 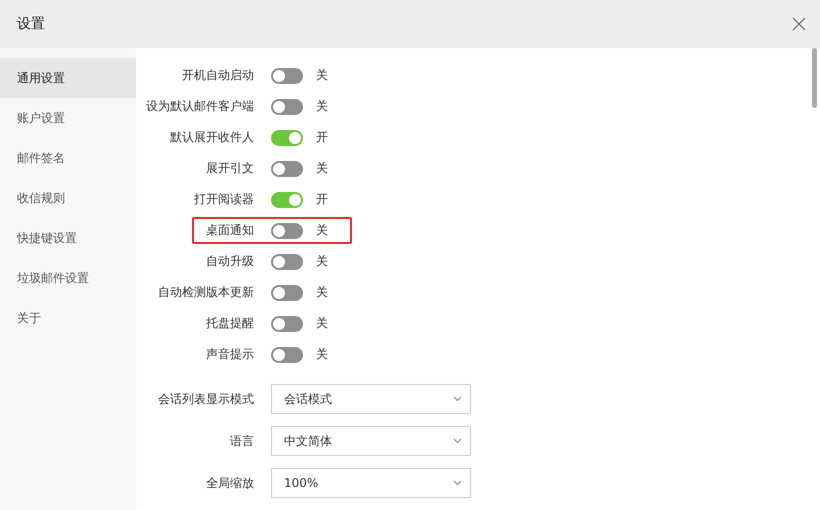 What do you see at coordinates (206, 399) in the screenshot?
I see `setting-label: 会话列表显示模式` at bounding box center [206, 399].